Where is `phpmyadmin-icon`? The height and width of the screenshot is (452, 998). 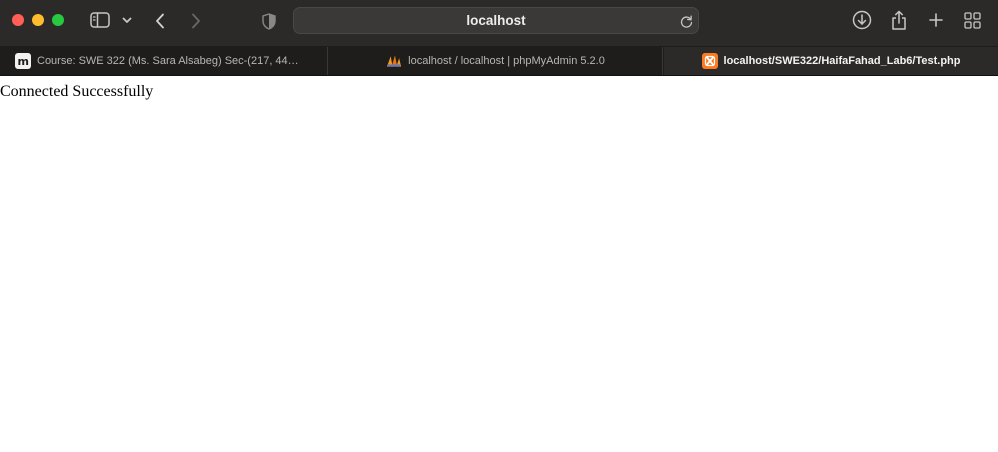 phpmyadmin-icon is located at coordinates (394, 61).